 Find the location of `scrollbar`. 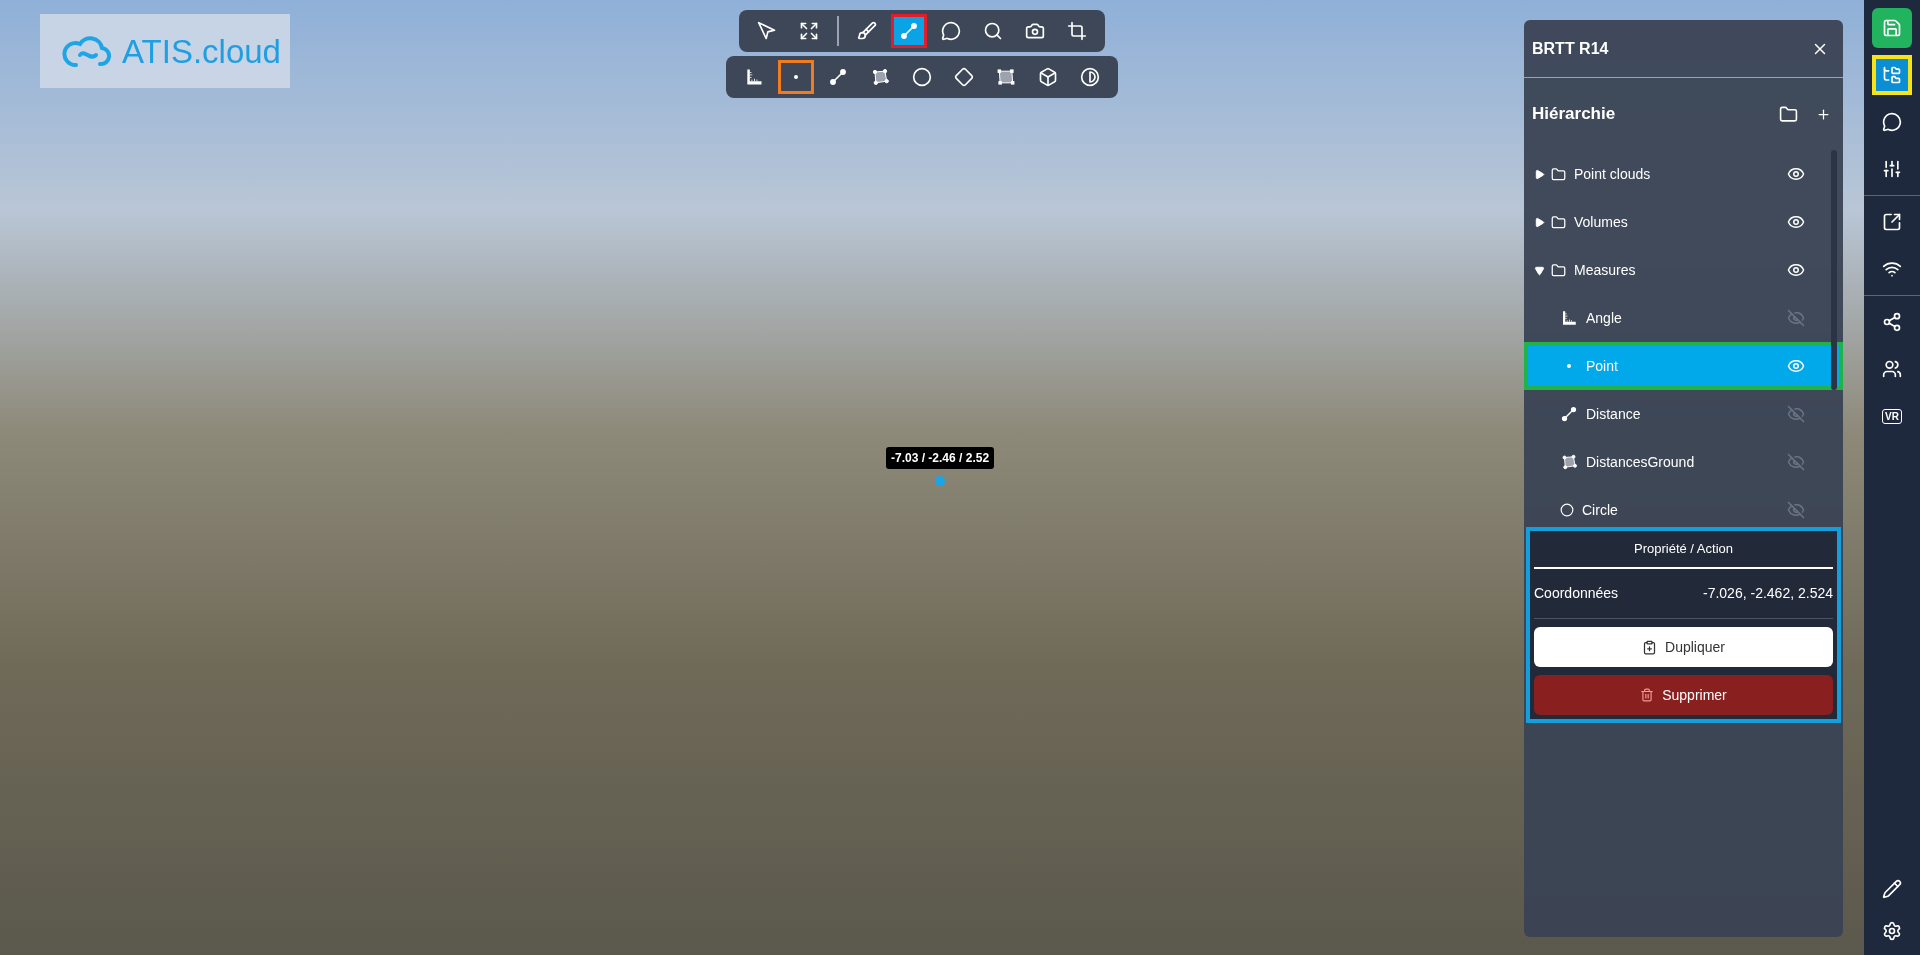

scrollbar is located at coordinates (1834, 270).